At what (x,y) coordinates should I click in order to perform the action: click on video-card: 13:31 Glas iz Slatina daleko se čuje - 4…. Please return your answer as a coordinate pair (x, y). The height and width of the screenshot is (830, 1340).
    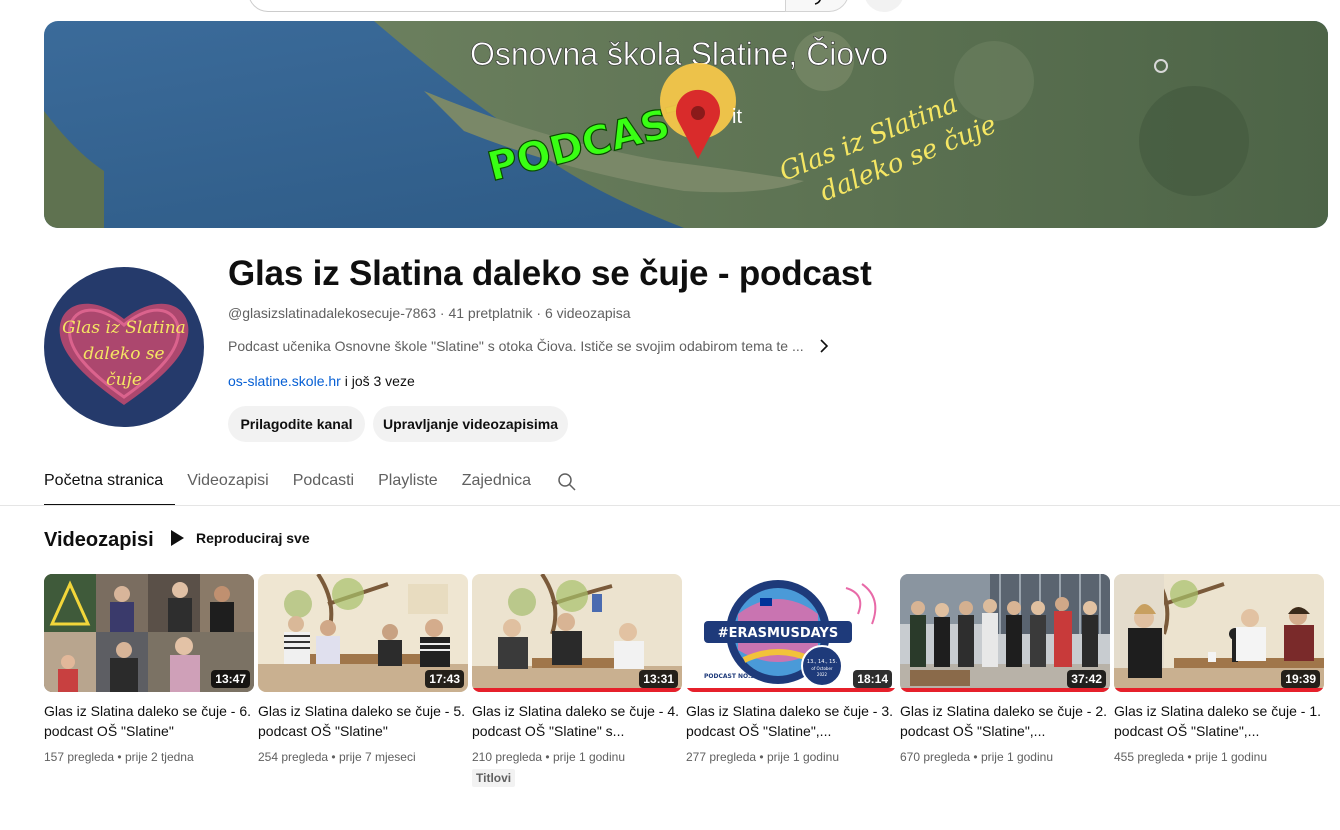
    Looking at the image, I should click on (577, 680).